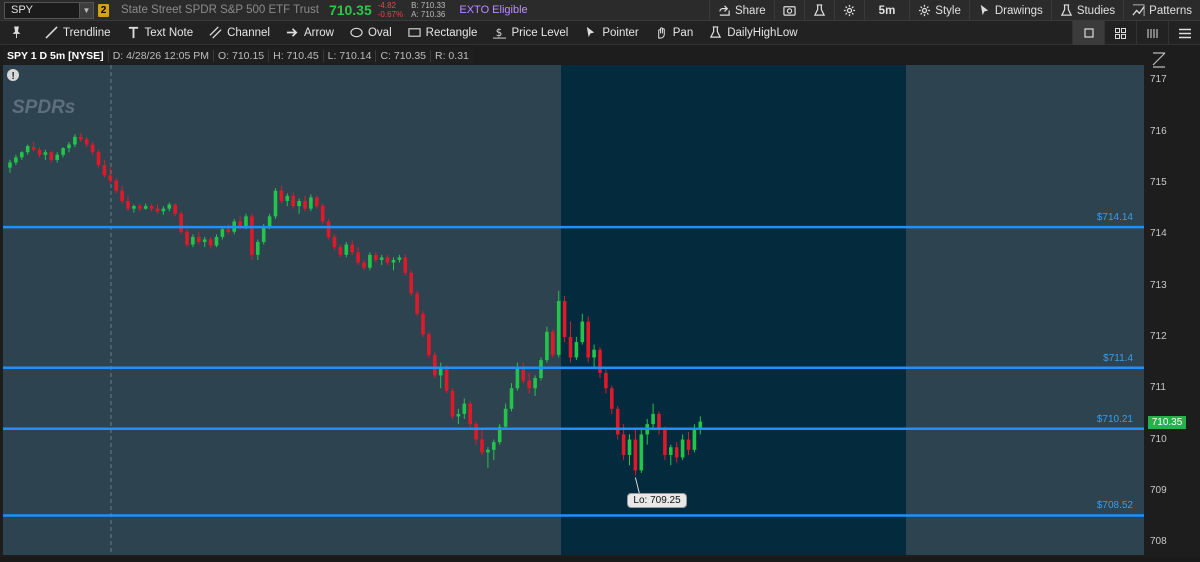 This screenshot has width=1200, height=562. I want to click on single-grid-button, so click(1088, 33).